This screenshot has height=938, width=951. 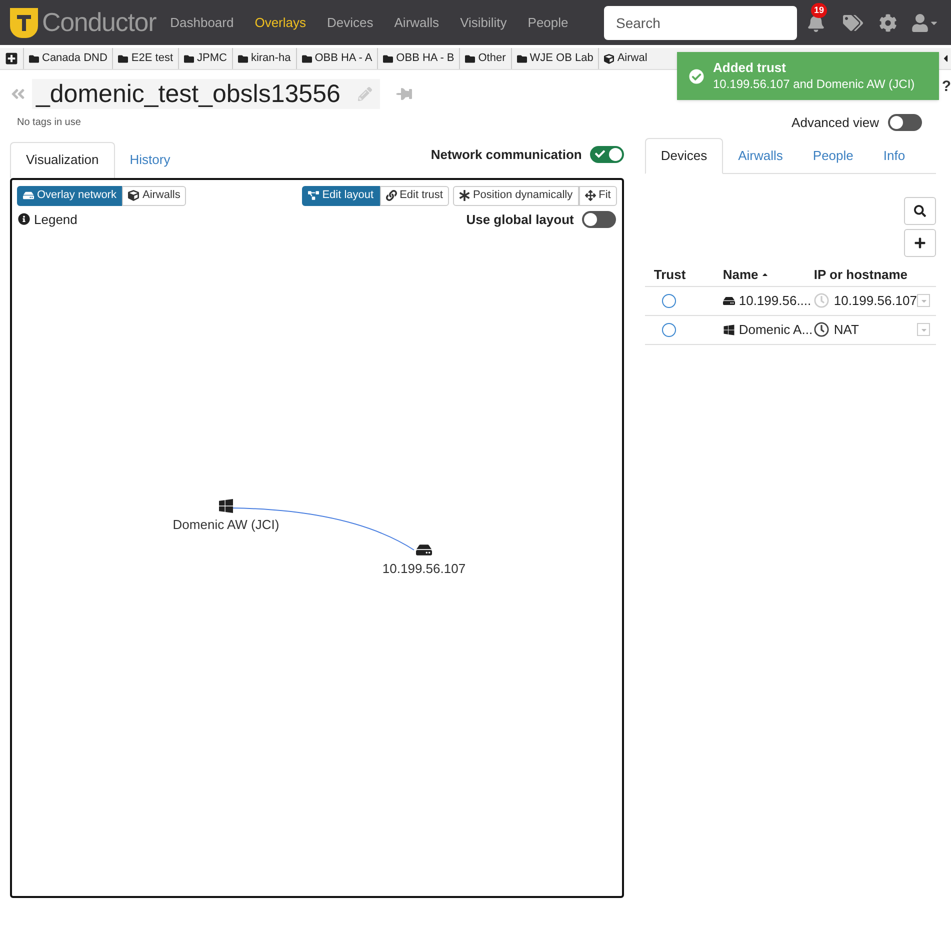 What do you see at coordinates (819, 10) in the screenshot?
I see `notification-badge: 19` at bounding box center [819, 10].